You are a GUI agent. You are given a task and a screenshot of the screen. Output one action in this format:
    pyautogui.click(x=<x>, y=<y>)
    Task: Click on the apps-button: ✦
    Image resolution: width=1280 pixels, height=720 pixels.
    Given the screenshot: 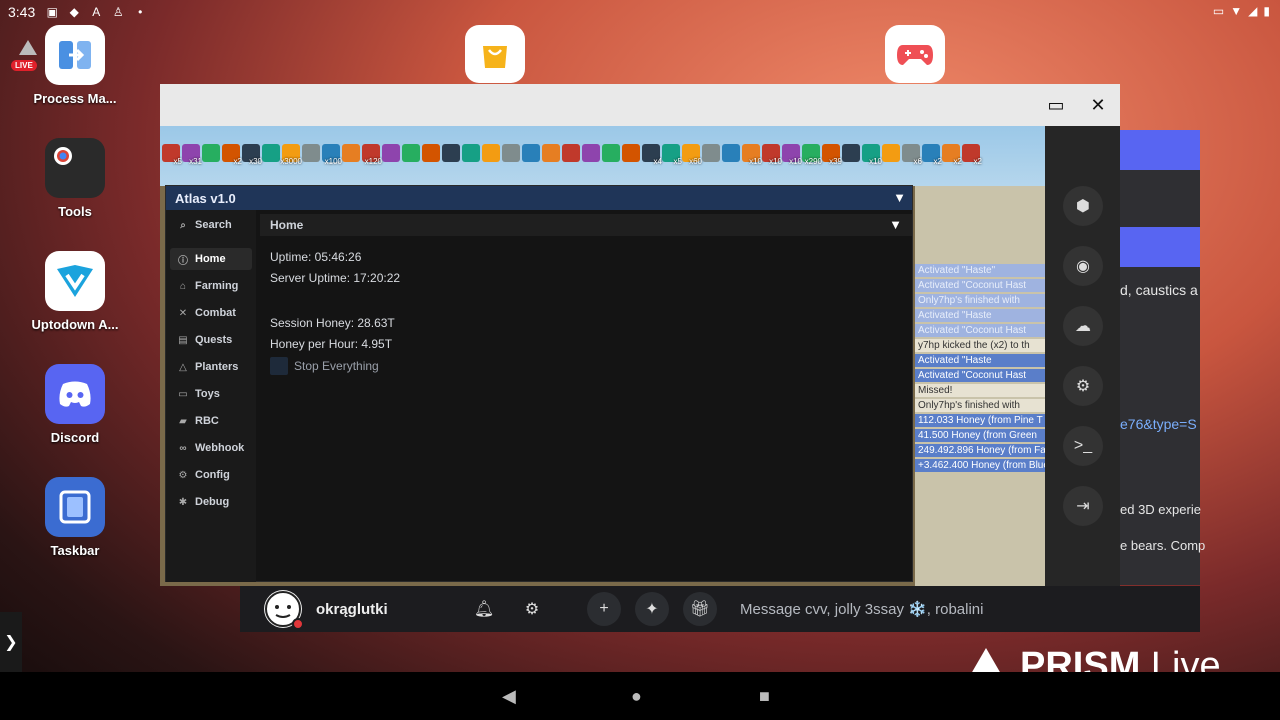 What is the action you would take?
    pyautogui.click(x=652, y=609)
    